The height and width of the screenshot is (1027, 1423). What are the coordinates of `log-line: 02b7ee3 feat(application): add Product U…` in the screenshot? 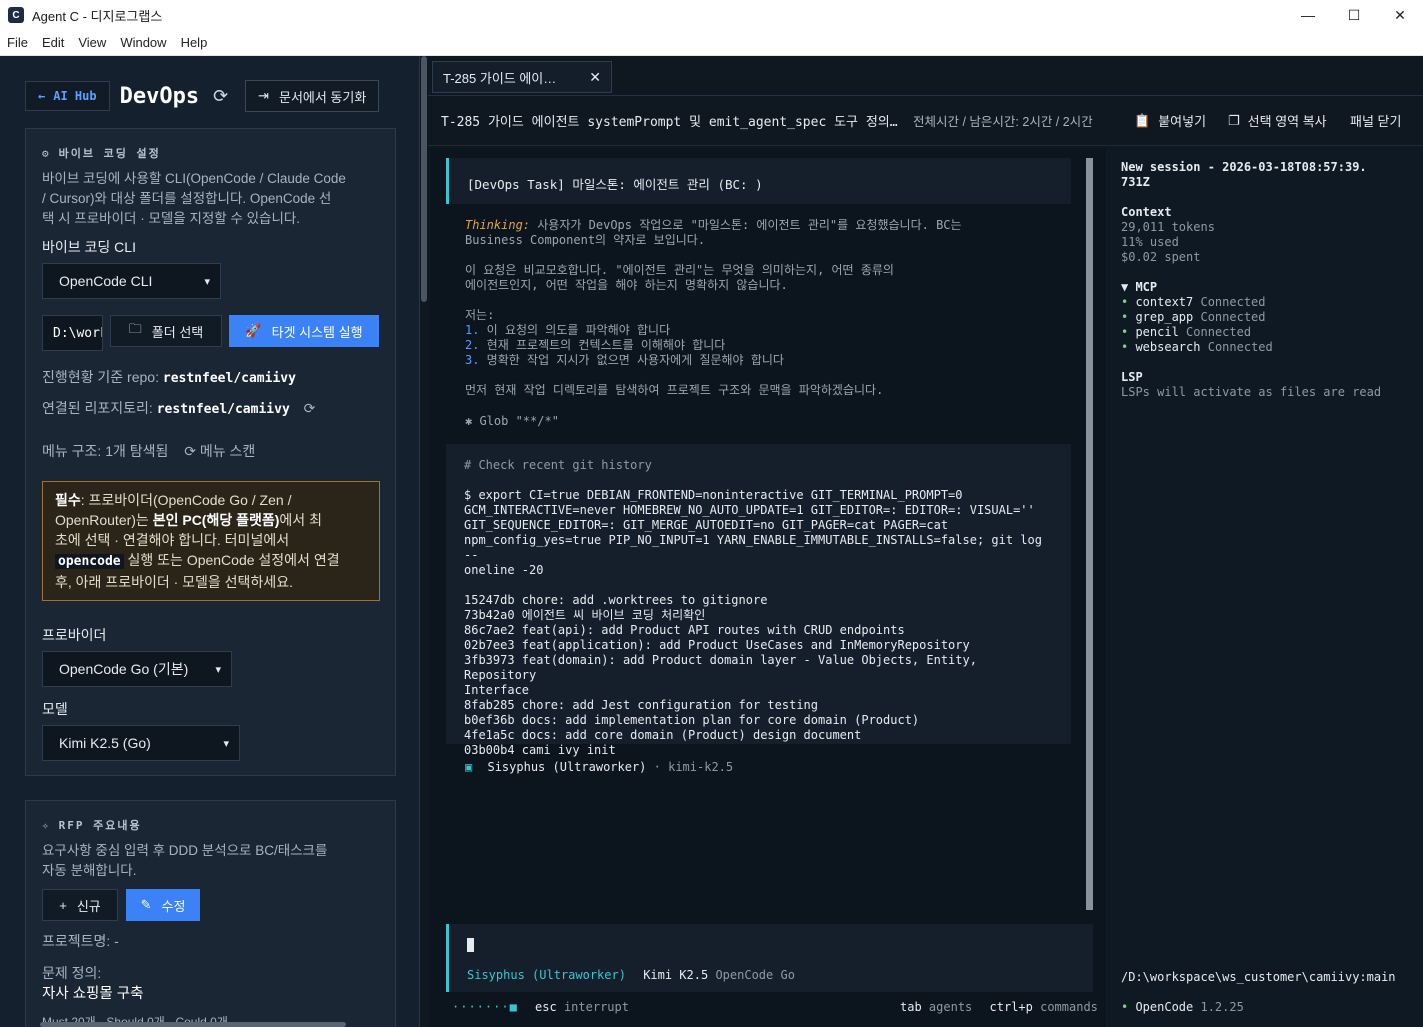 It's located at (717, 645).